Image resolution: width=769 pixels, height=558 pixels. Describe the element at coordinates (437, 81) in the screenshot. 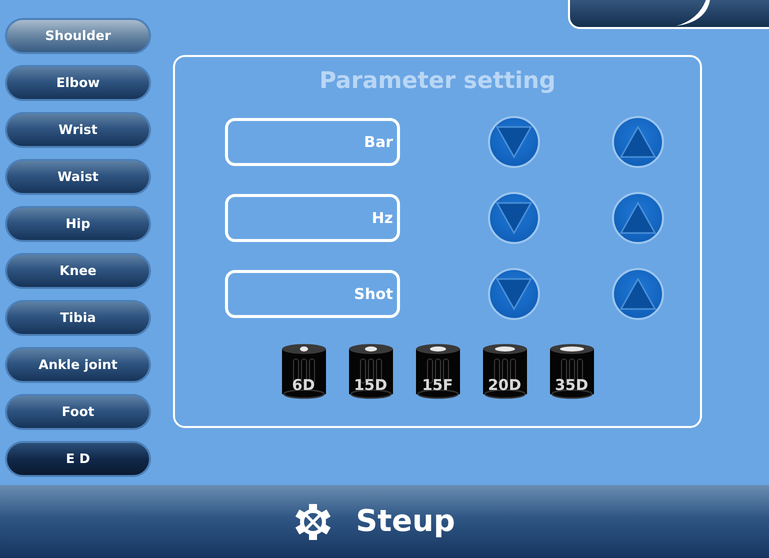

I see `panel-title: Parameter setting` at that location.